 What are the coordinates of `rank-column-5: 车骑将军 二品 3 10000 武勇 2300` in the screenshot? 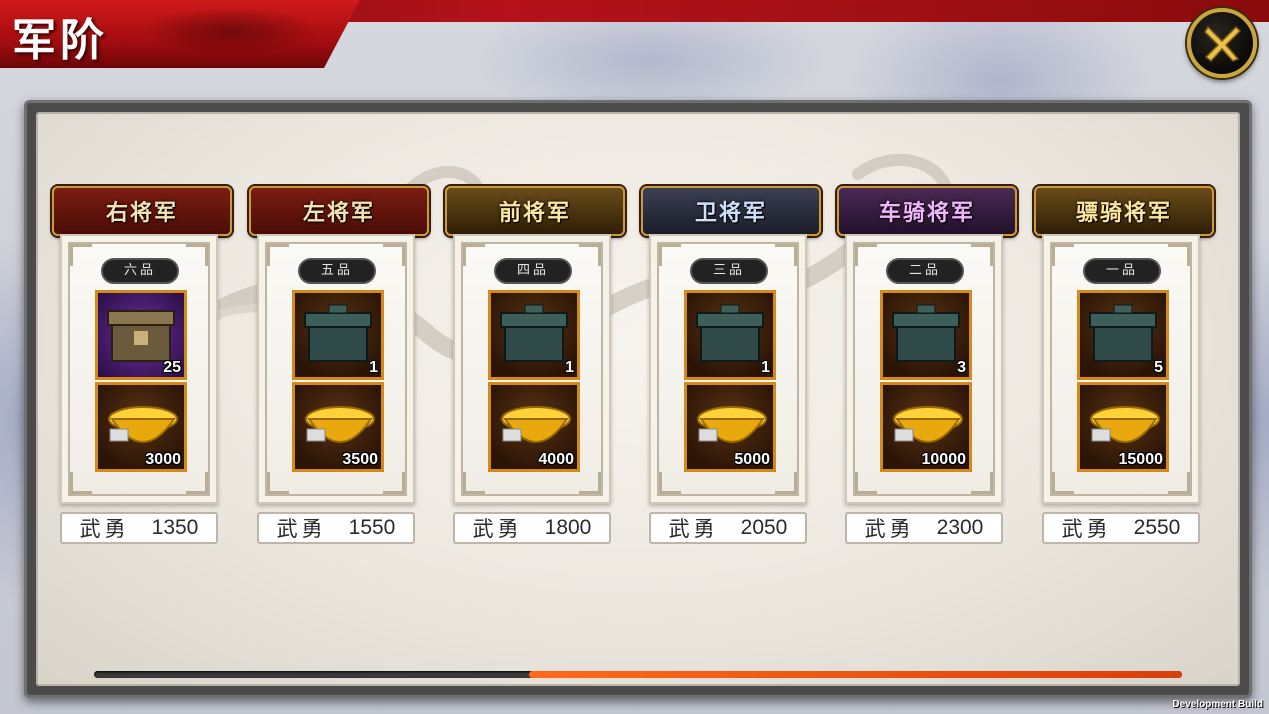 It's located at (927, 426).